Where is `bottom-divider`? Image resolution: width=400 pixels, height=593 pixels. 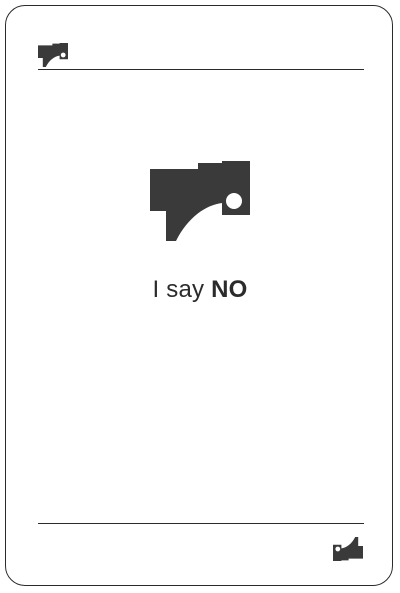
bottom-divider is located at coordinates (201, 523).